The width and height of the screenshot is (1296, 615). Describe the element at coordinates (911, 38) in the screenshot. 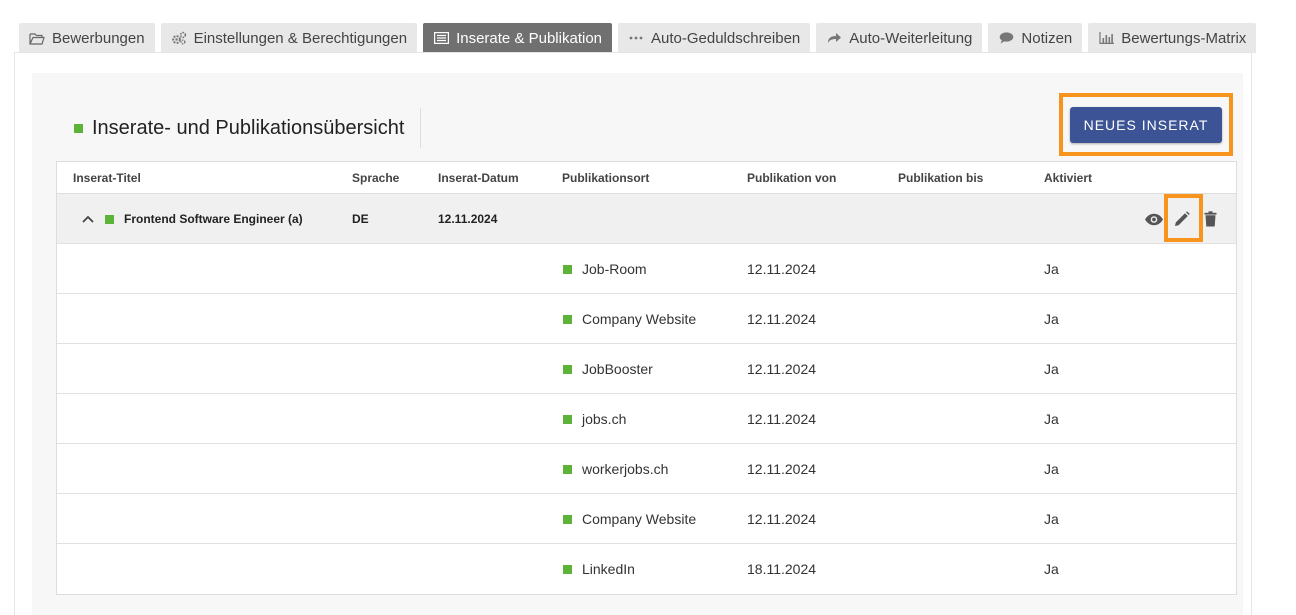

I see `tab-label: Auto-Weiterleitung` at that location.